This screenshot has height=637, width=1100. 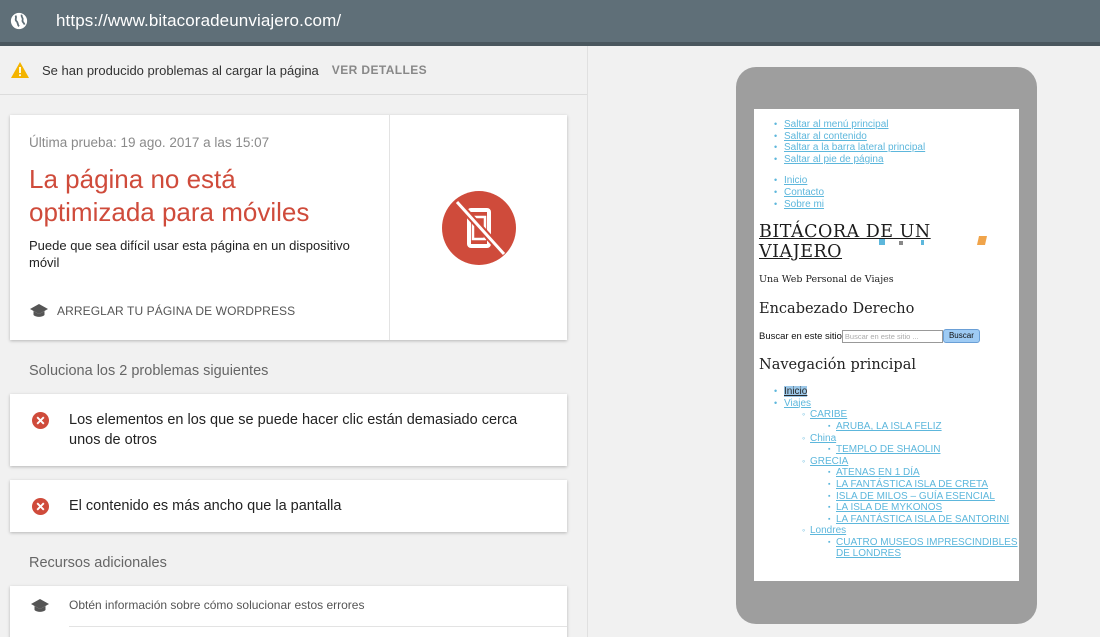 I want to click on nav-link: Viajes, so click(x=797, y=403).